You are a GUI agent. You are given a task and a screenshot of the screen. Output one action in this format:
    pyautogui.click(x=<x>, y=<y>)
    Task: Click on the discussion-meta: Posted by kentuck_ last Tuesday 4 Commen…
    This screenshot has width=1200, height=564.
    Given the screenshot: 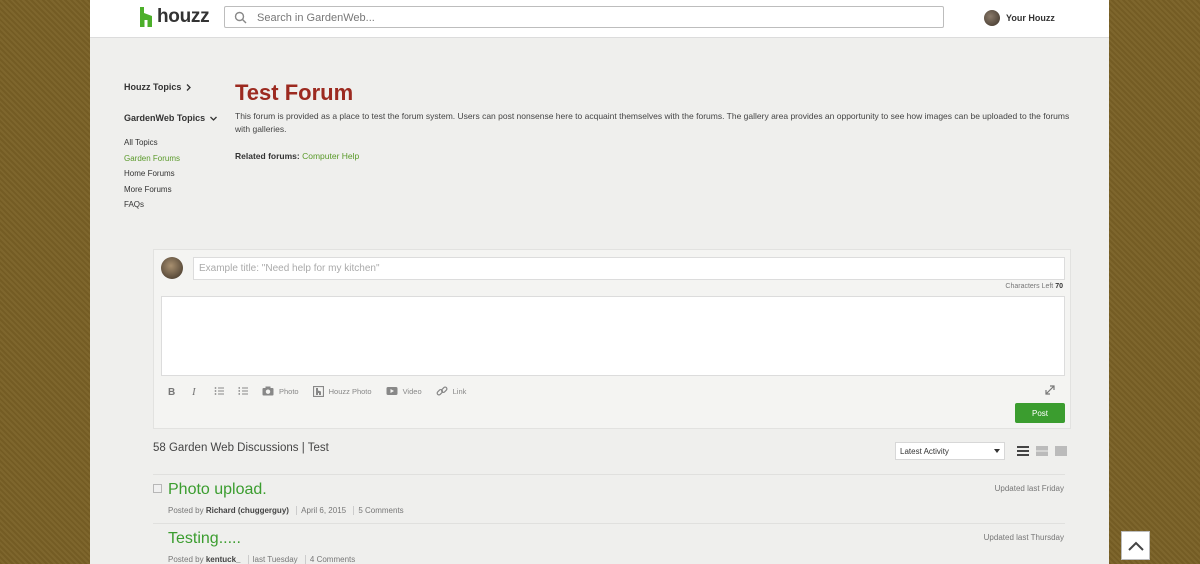 What is the action you would take?
    pyautogui.click(x=262, y=559)
    